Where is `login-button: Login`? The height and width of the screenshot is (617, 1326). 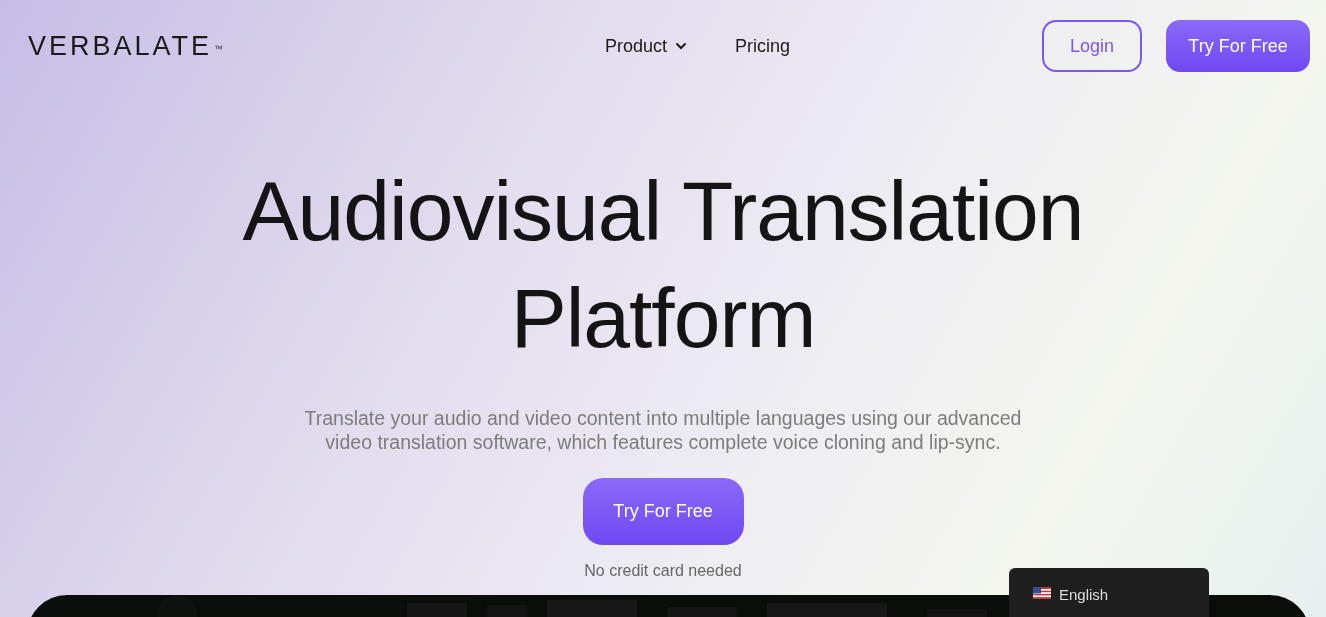 login-button: Login is located at coordinates (1092, 46).